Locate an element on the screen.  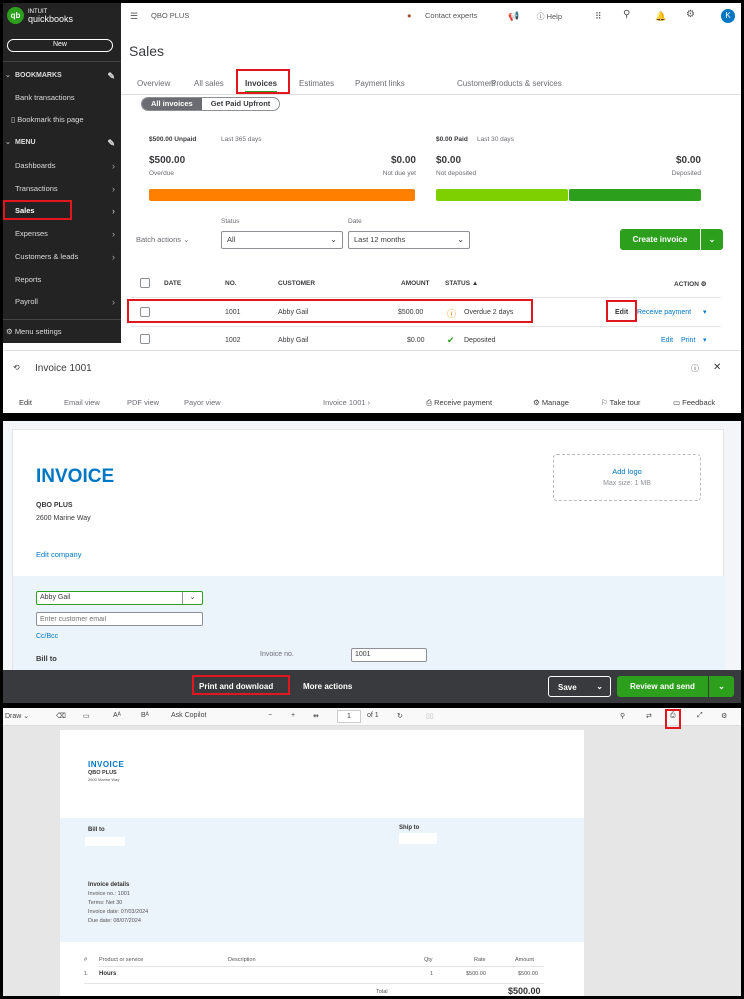
notification-bell-icon: 🔔 is located at coordinates (660, 16).